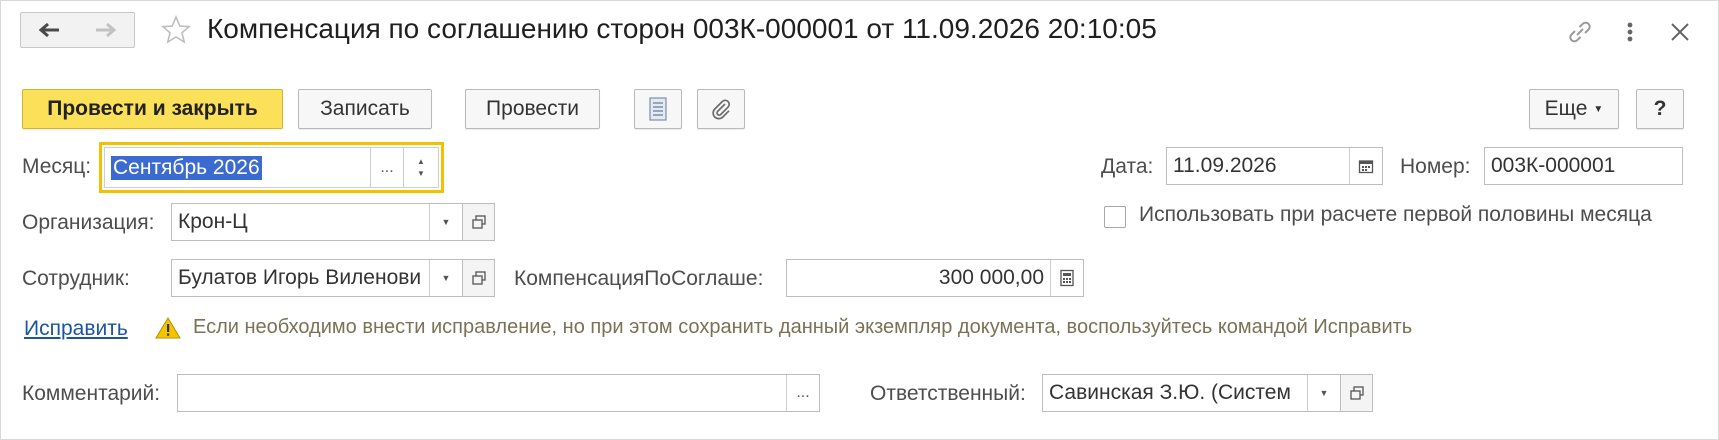  I want to click on date-field: 11.09.2026, so click(1274, 166).